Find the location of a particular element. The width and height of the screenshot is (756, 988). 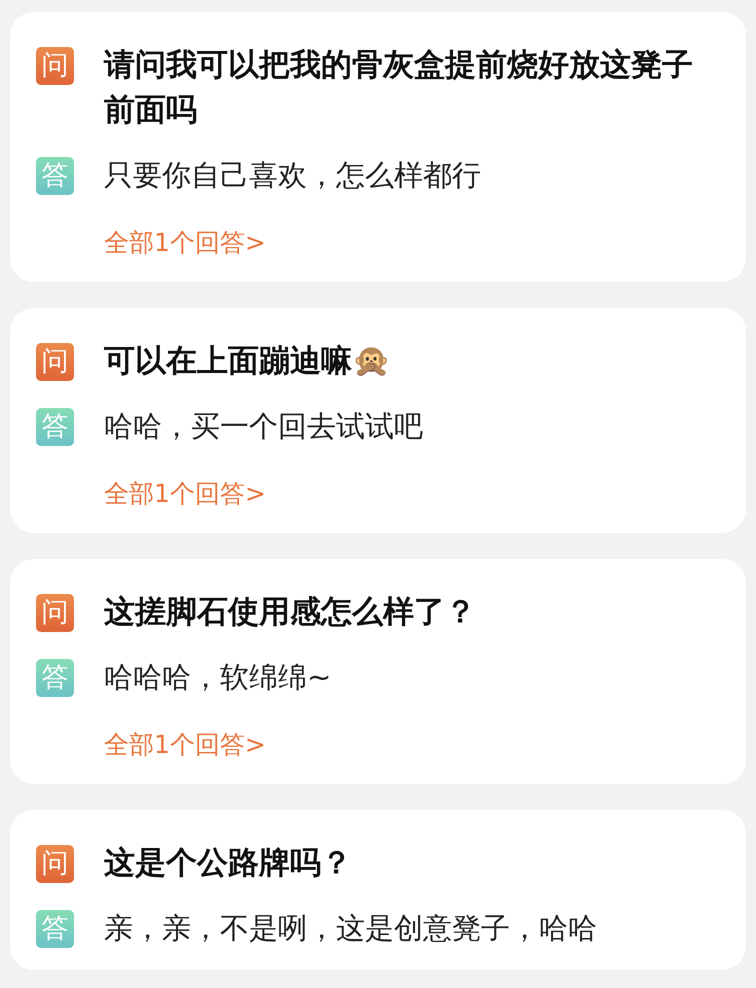

answer-text: 哈哈，买一个回去试试吧 is located at coordinates (263, 426).